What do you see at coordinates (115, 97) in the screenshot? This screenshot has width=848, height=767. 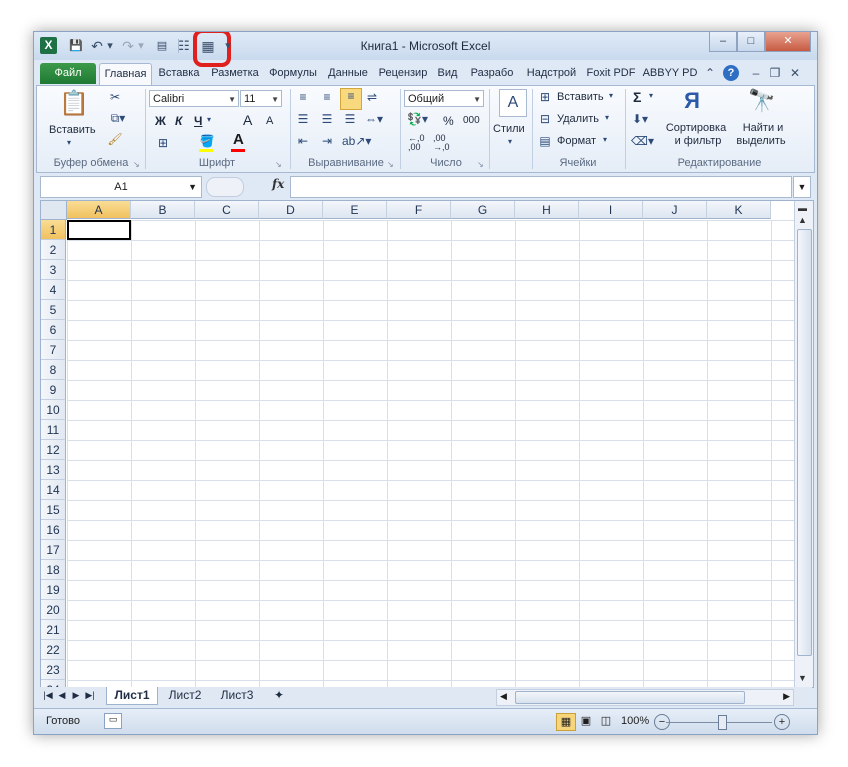 I see `cut-icon: ✂` at bounding box center [115, 97].